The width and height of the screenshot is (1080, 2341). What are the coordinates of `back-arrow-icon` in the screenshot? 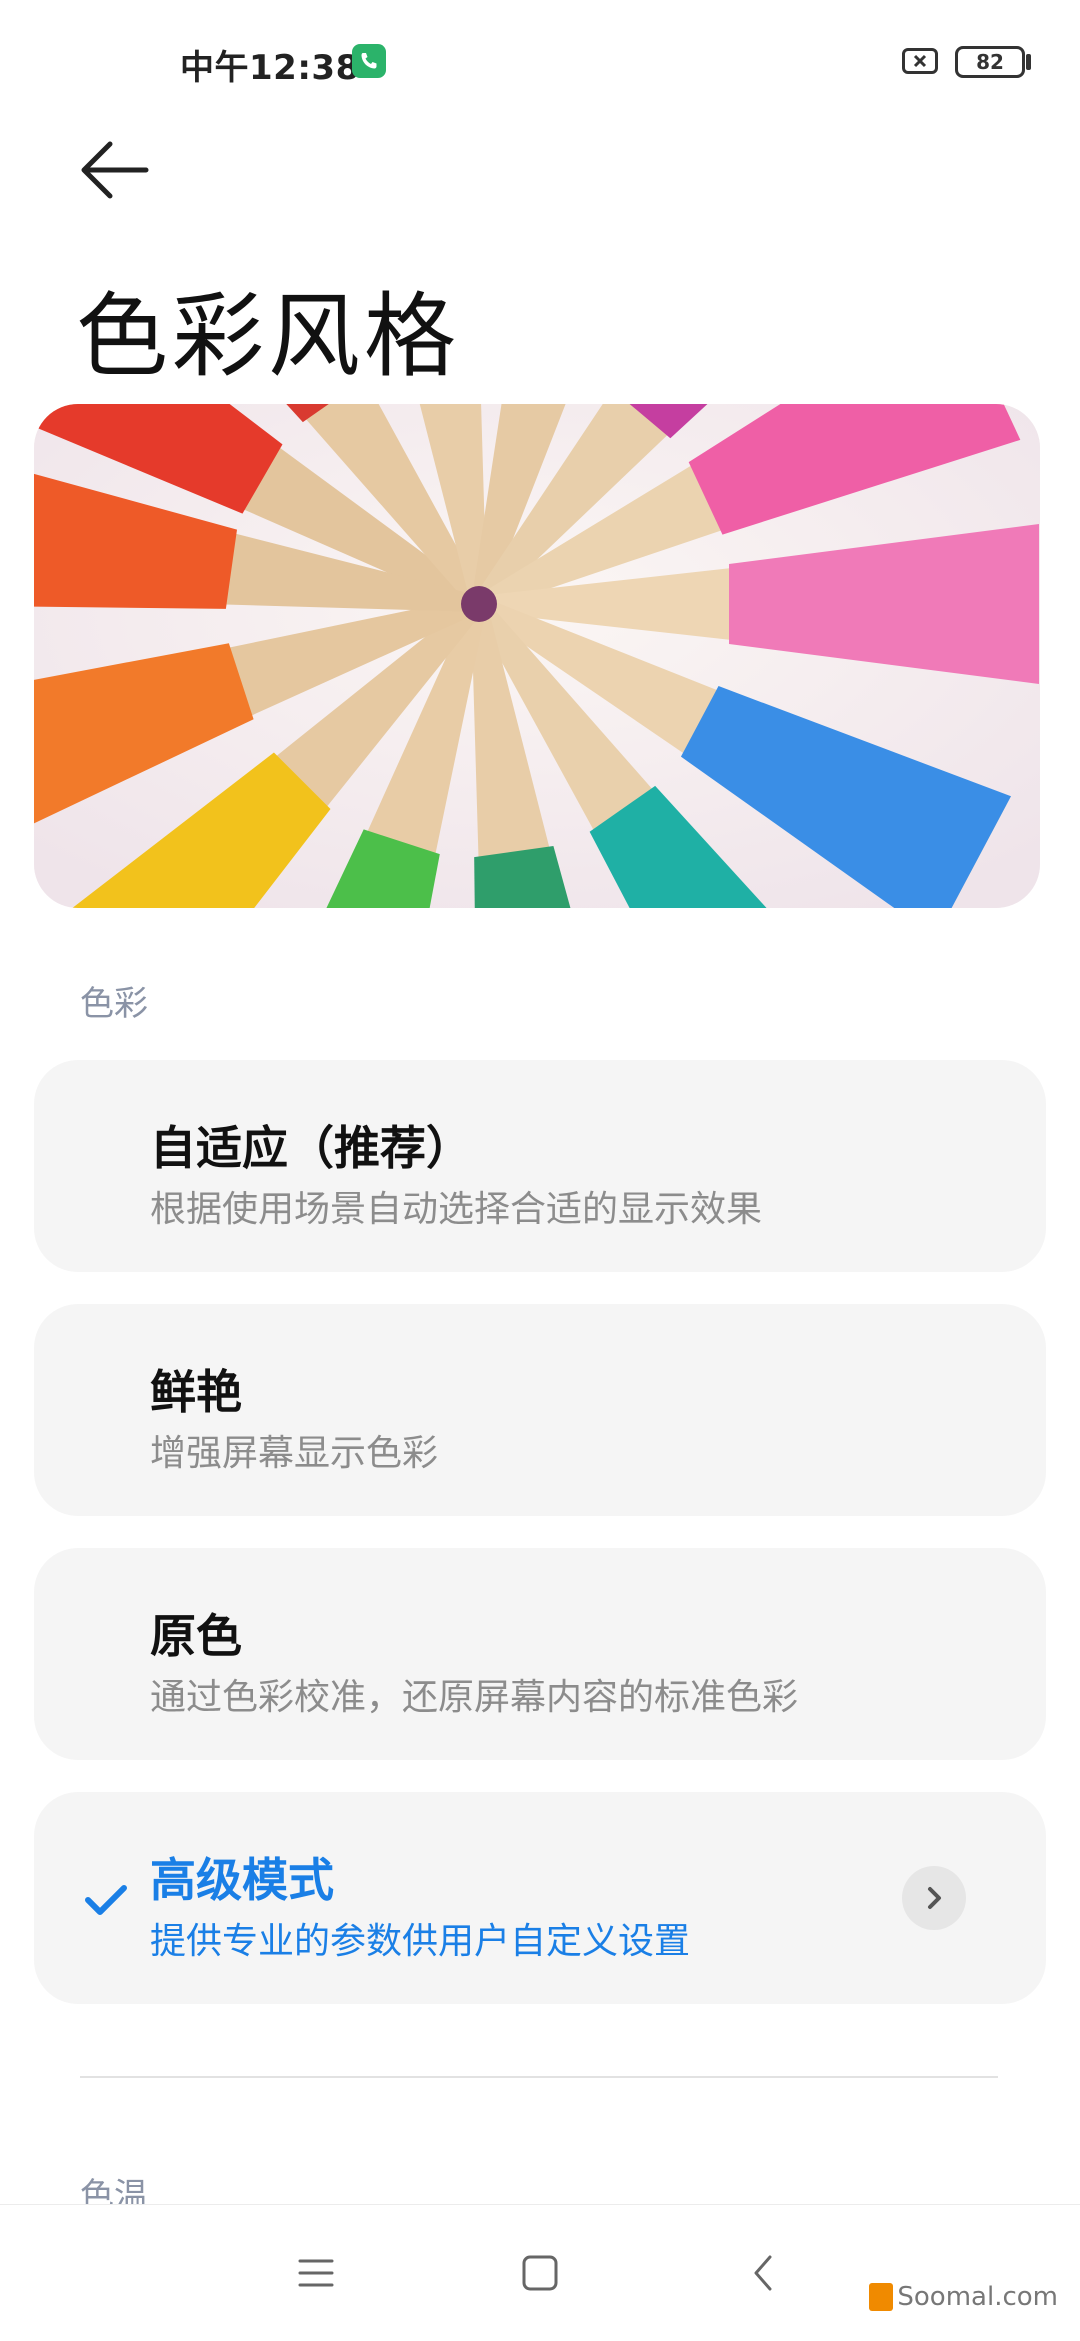 It's located at (115, 170).